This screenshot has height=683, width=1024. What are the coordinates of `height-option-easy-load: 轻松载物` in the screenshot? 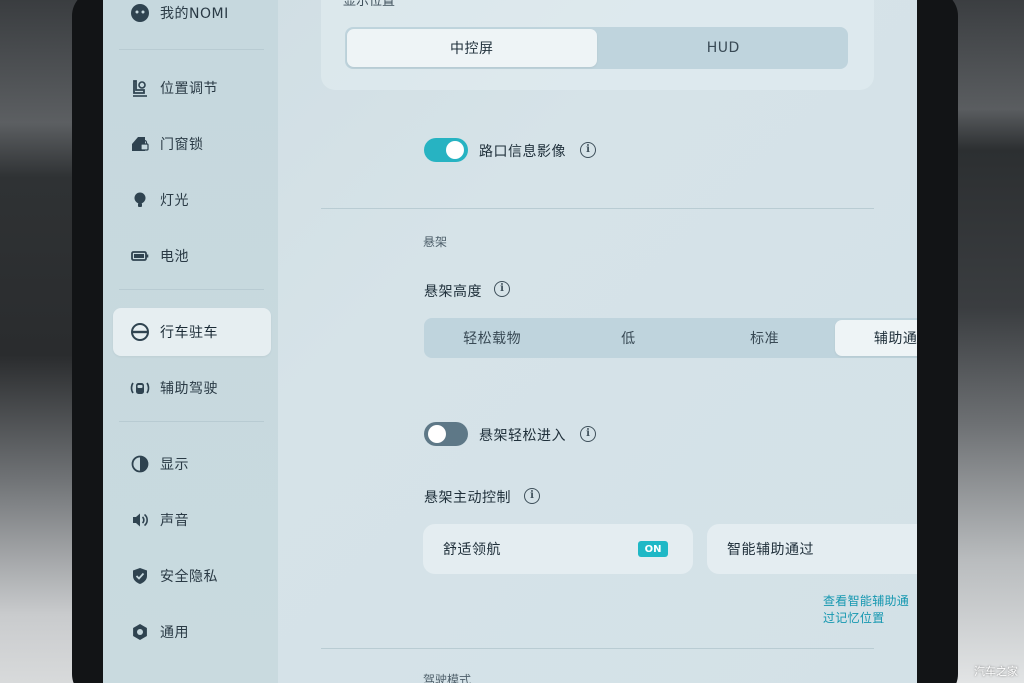 It's located at (492, 338).